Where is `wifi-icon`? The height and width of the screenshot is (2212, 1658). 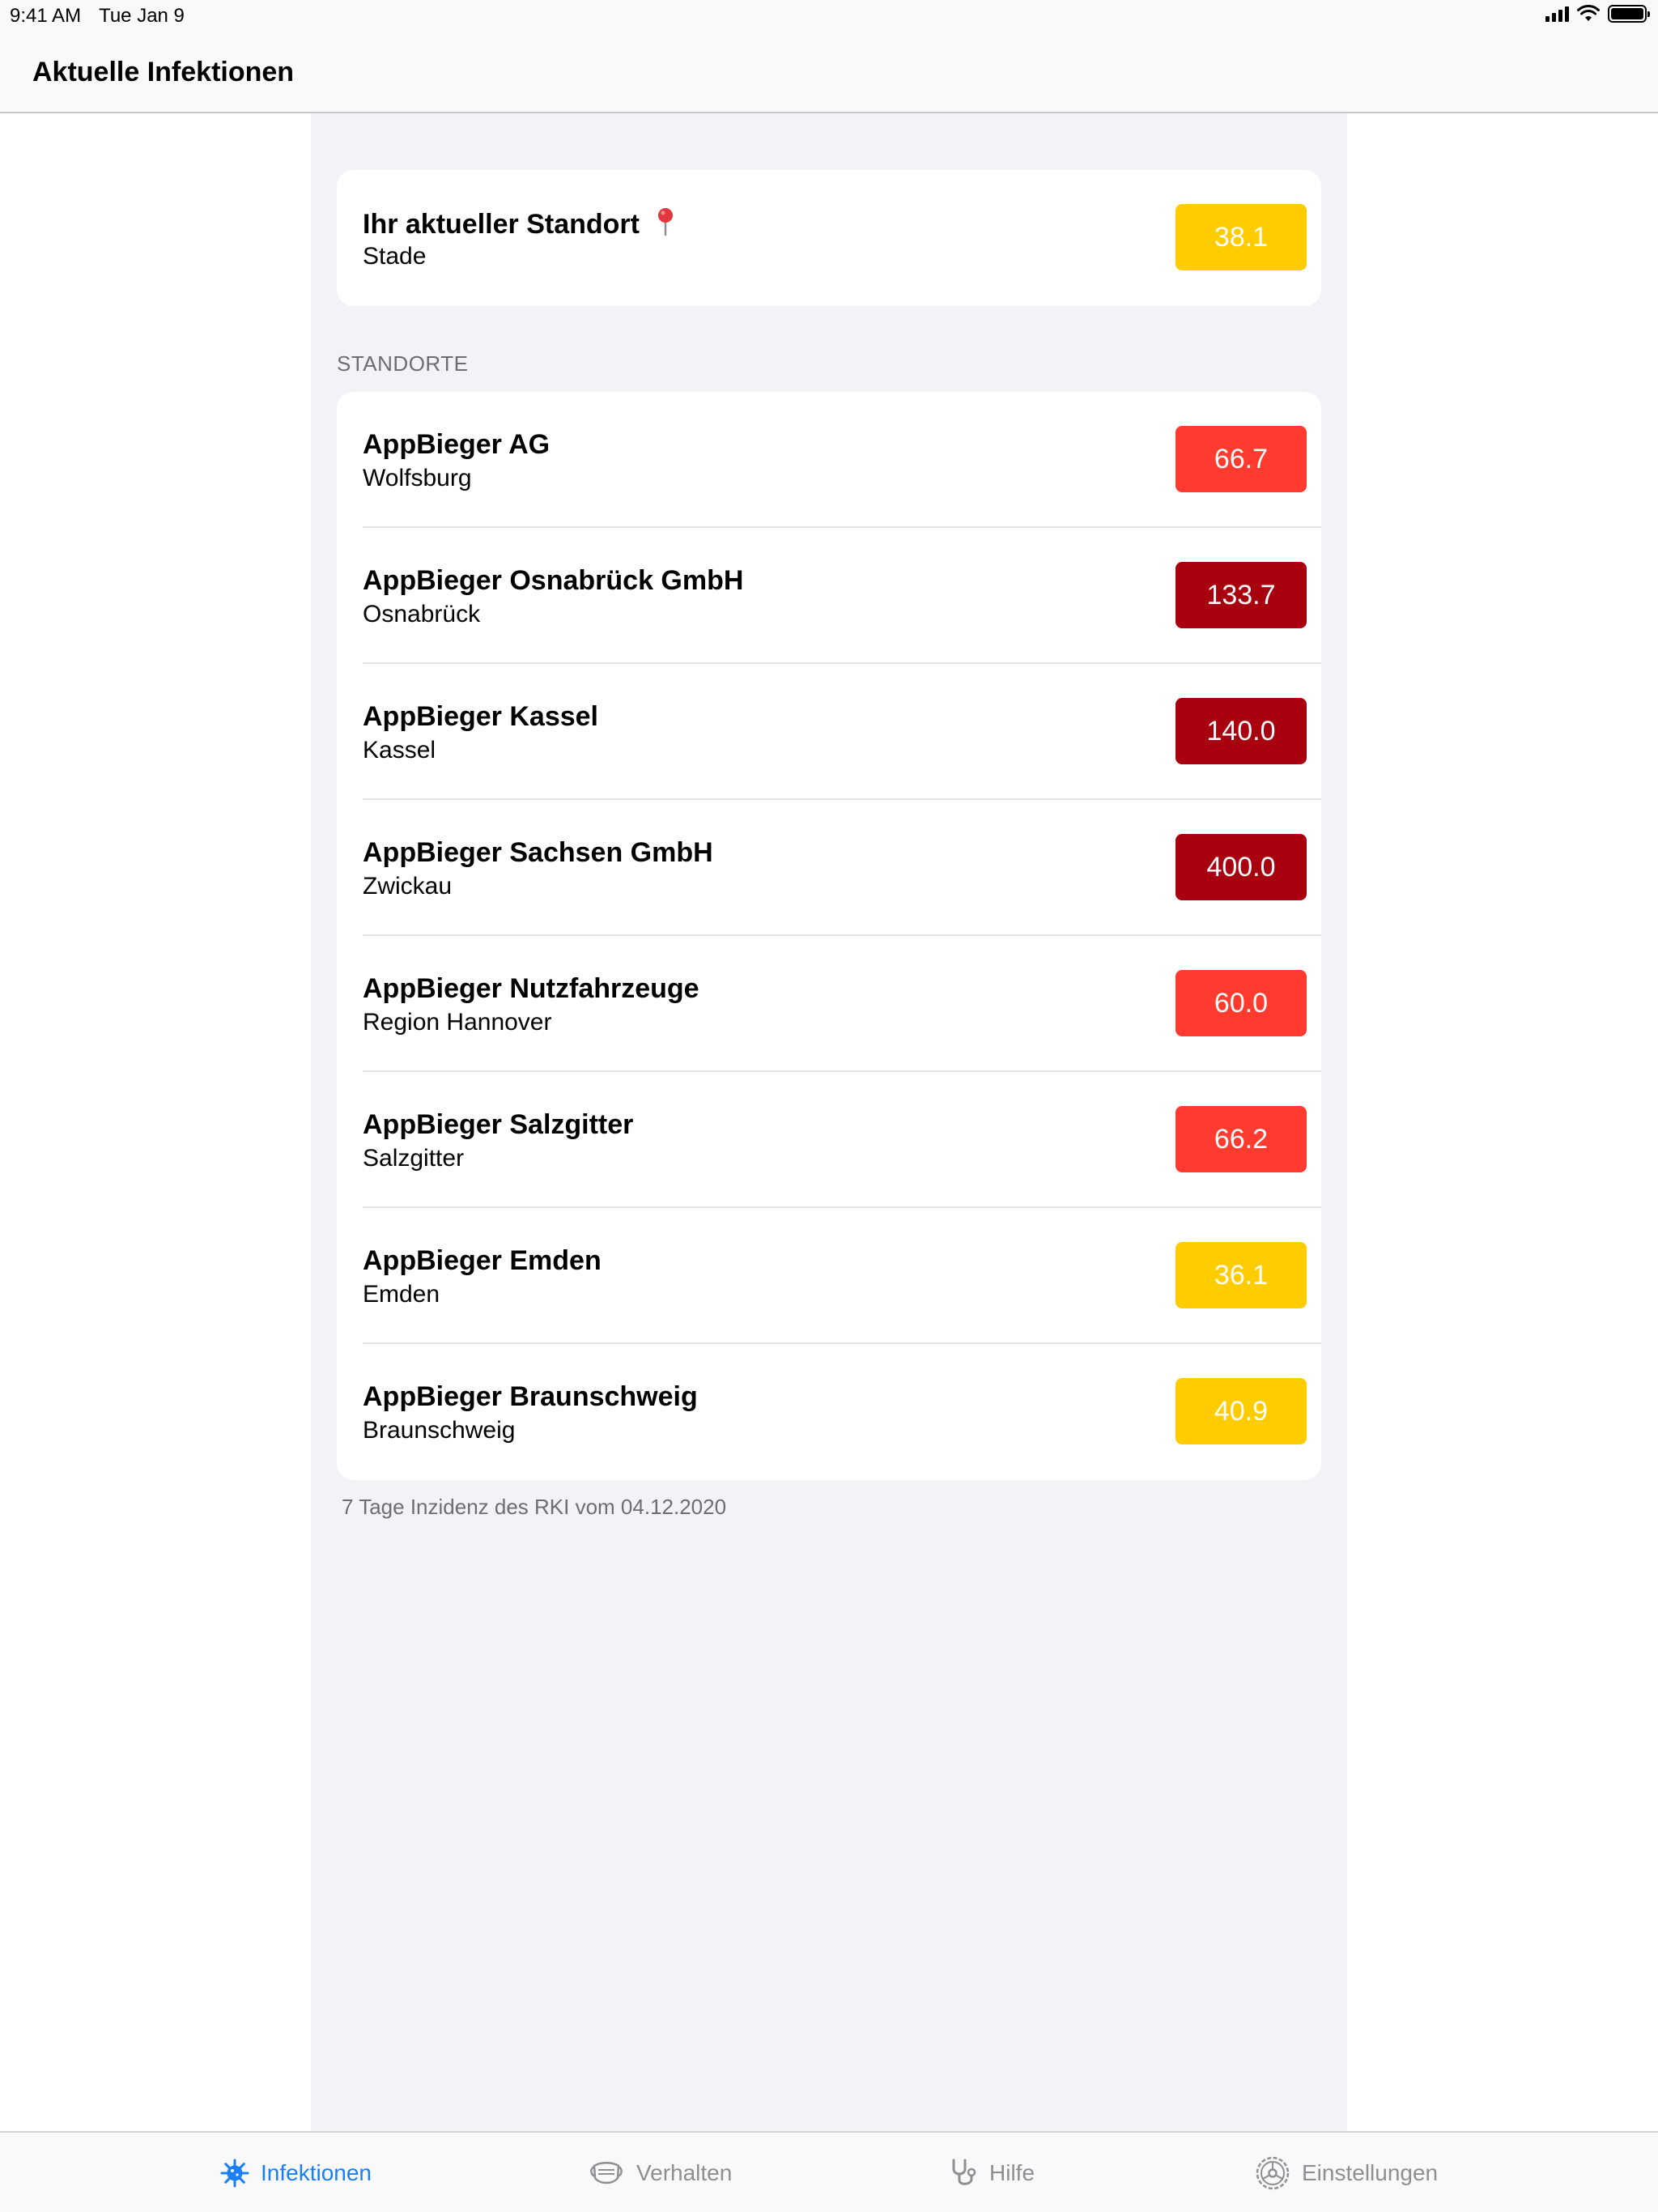 wifi-icon is located at coordinates (1588, 13).